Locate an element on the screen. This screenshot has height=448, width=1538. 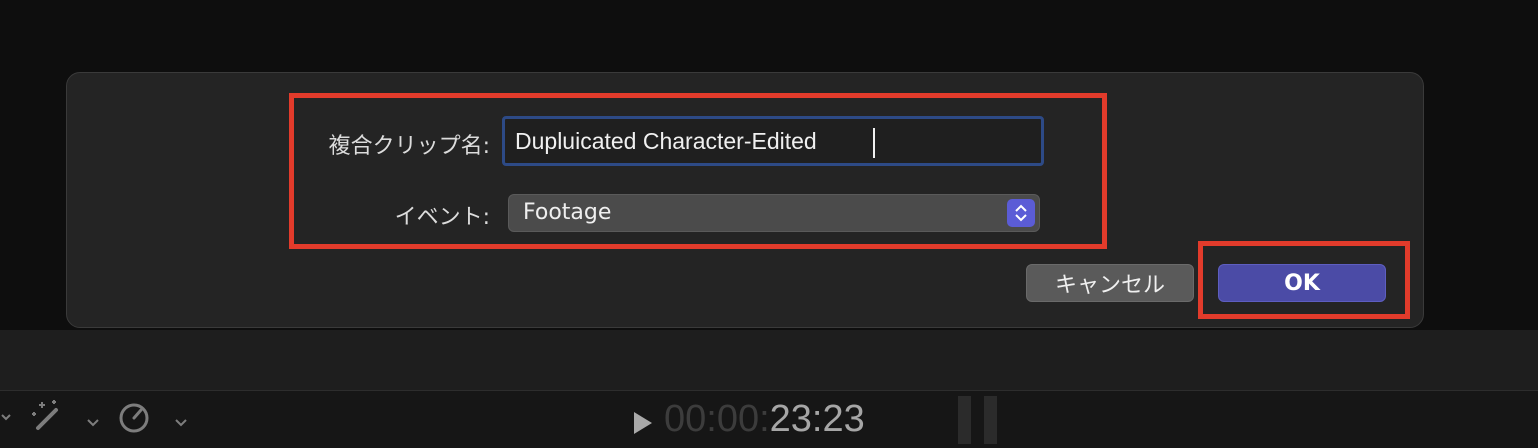
speed-gauge-icon is located at coordinates (134, 421).